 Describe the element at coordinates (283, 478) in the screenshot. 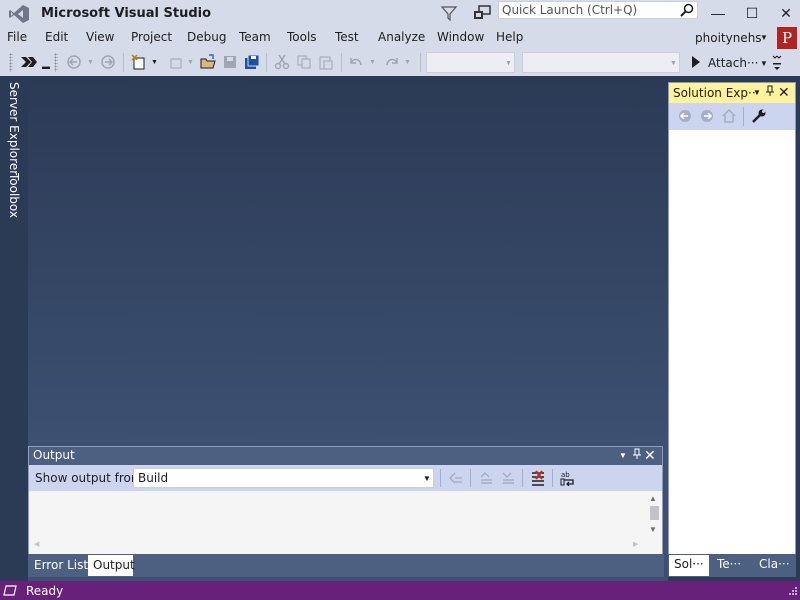

I see `output-source-select` at that location.